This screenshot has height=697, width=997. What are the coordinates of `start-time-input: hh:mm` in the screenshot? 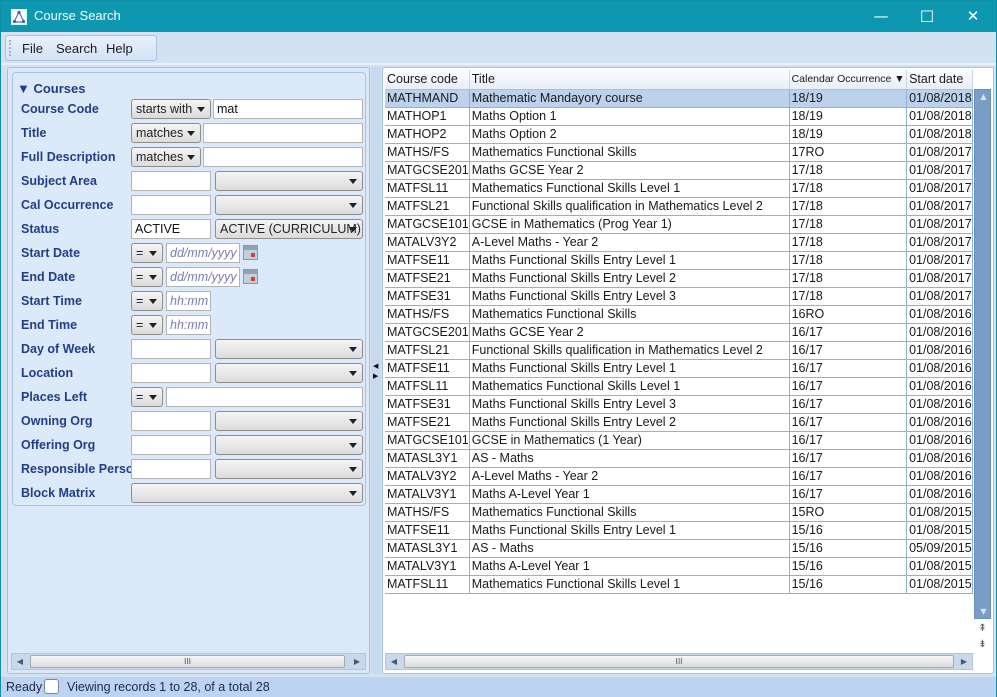 It's located at (188, 301).